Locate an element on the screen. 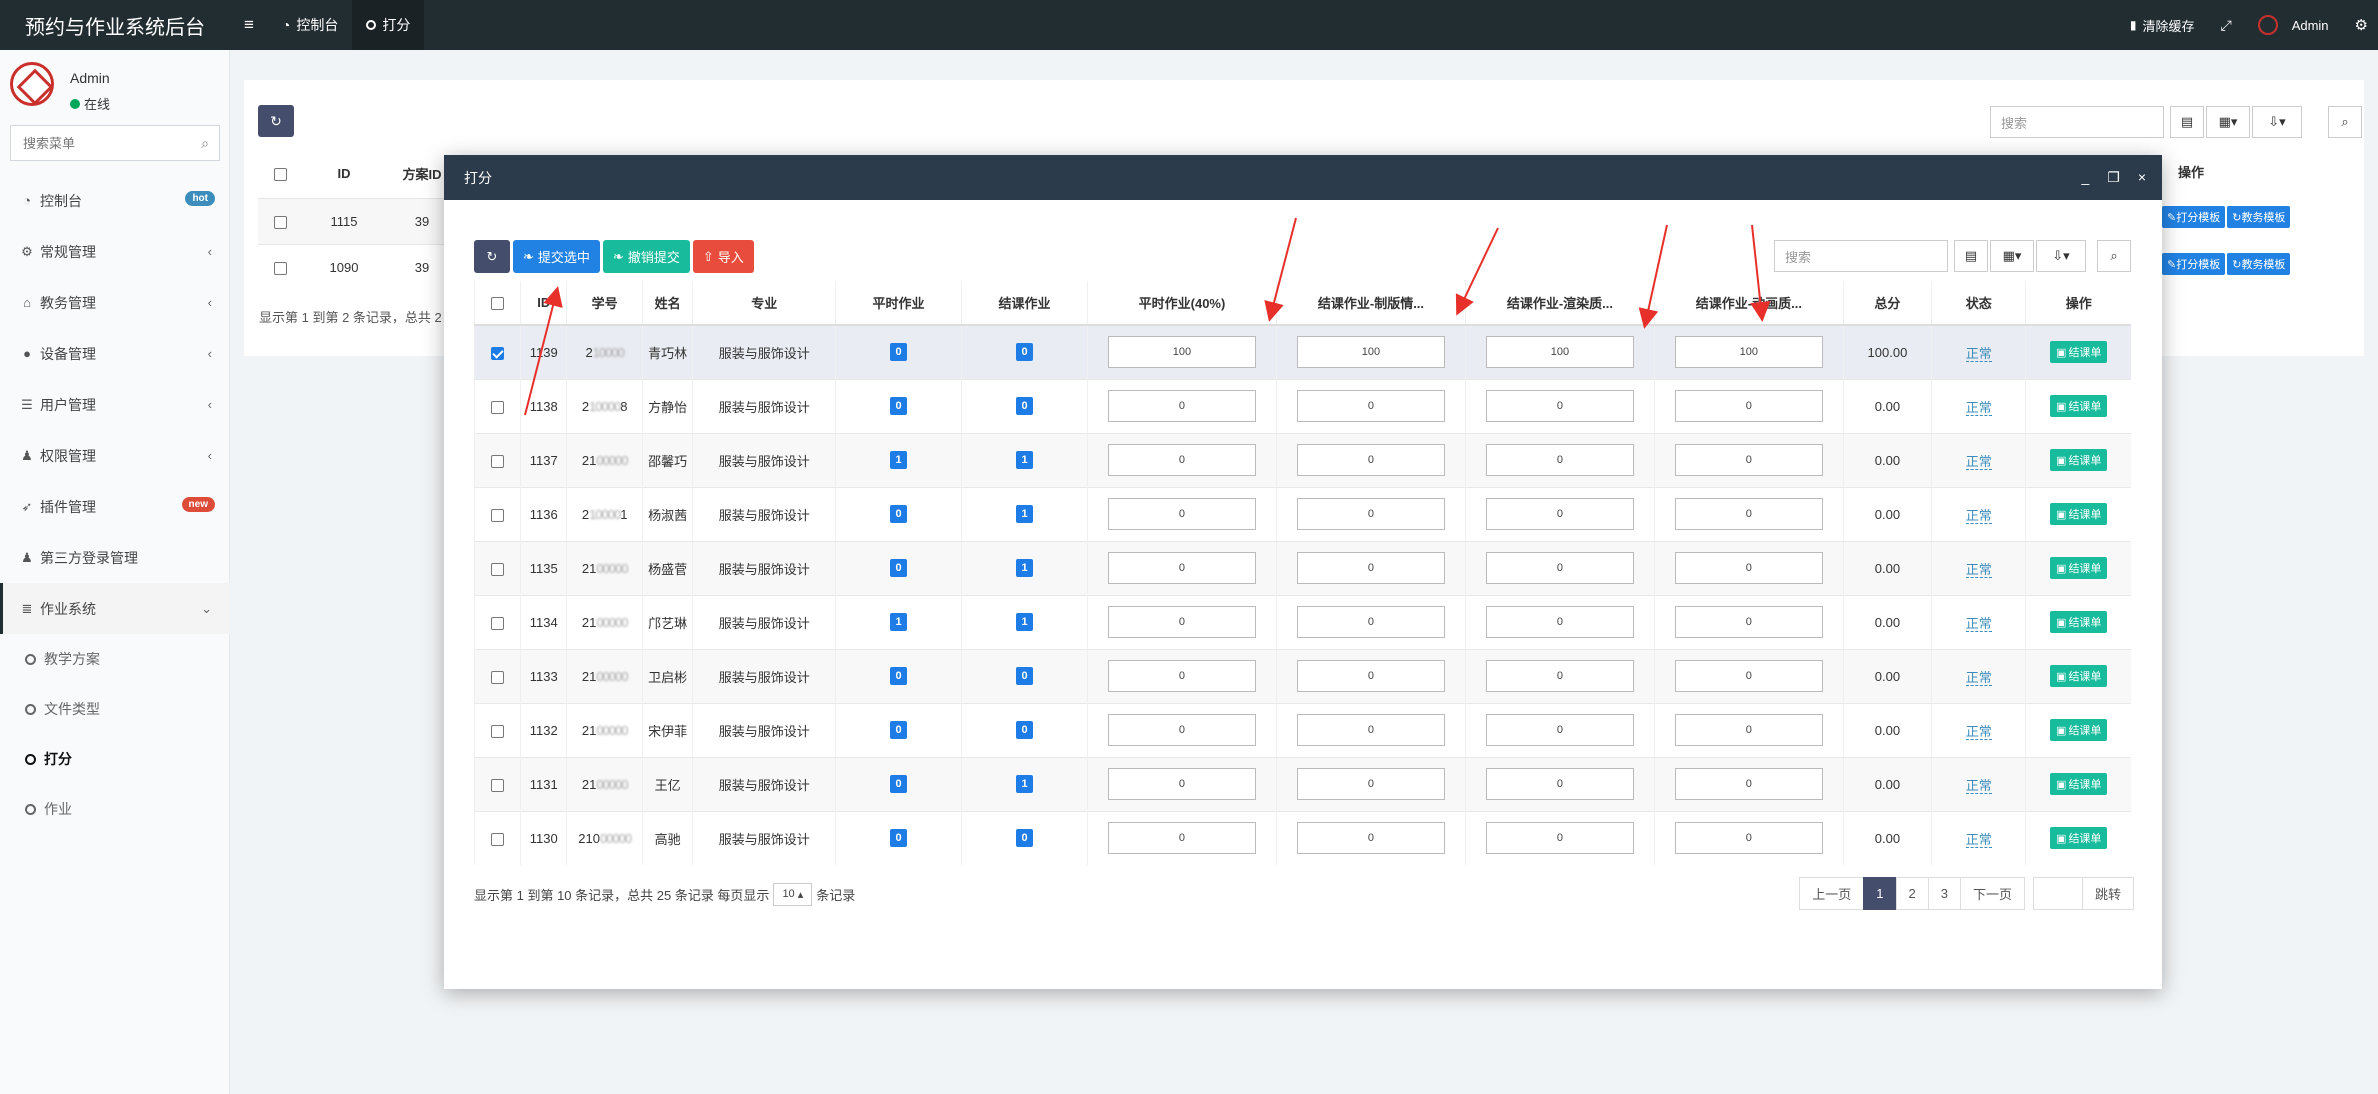 The width and height of the screenshot is (2378, 1094). header-student-id: 学号 is located at coordinates (604, 303).